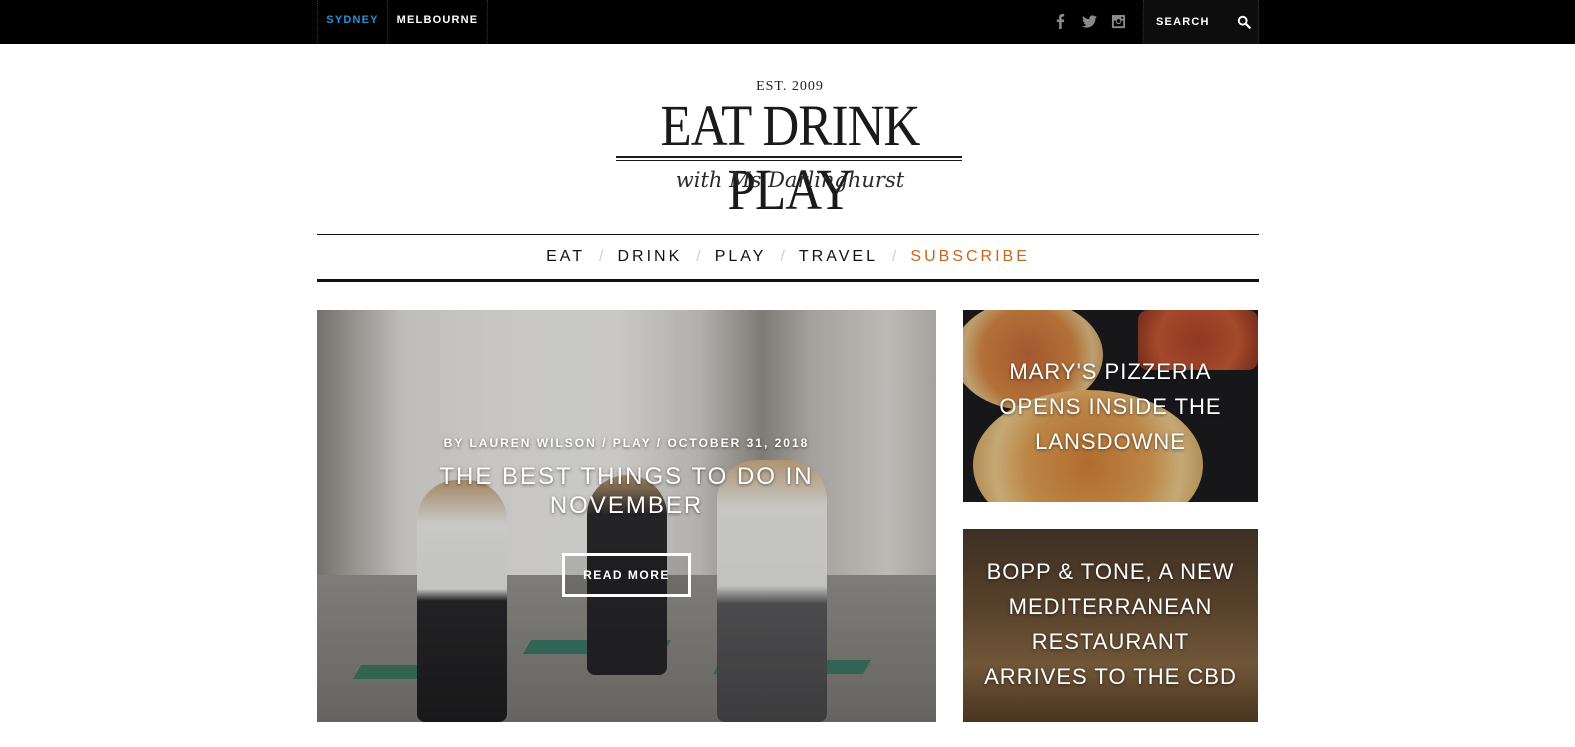 The width and height of the screenshot is (1575, 747). I want to click on main-nav: EAT / DRINK / PLAY / TRAVEL / SUBSCRIBE, so click(788, 257).